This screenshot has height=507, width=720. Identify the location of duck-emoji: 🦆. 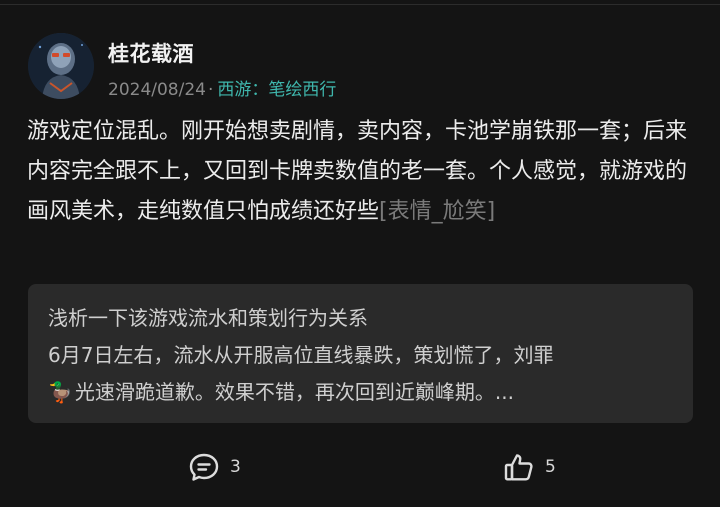
(60, 392).